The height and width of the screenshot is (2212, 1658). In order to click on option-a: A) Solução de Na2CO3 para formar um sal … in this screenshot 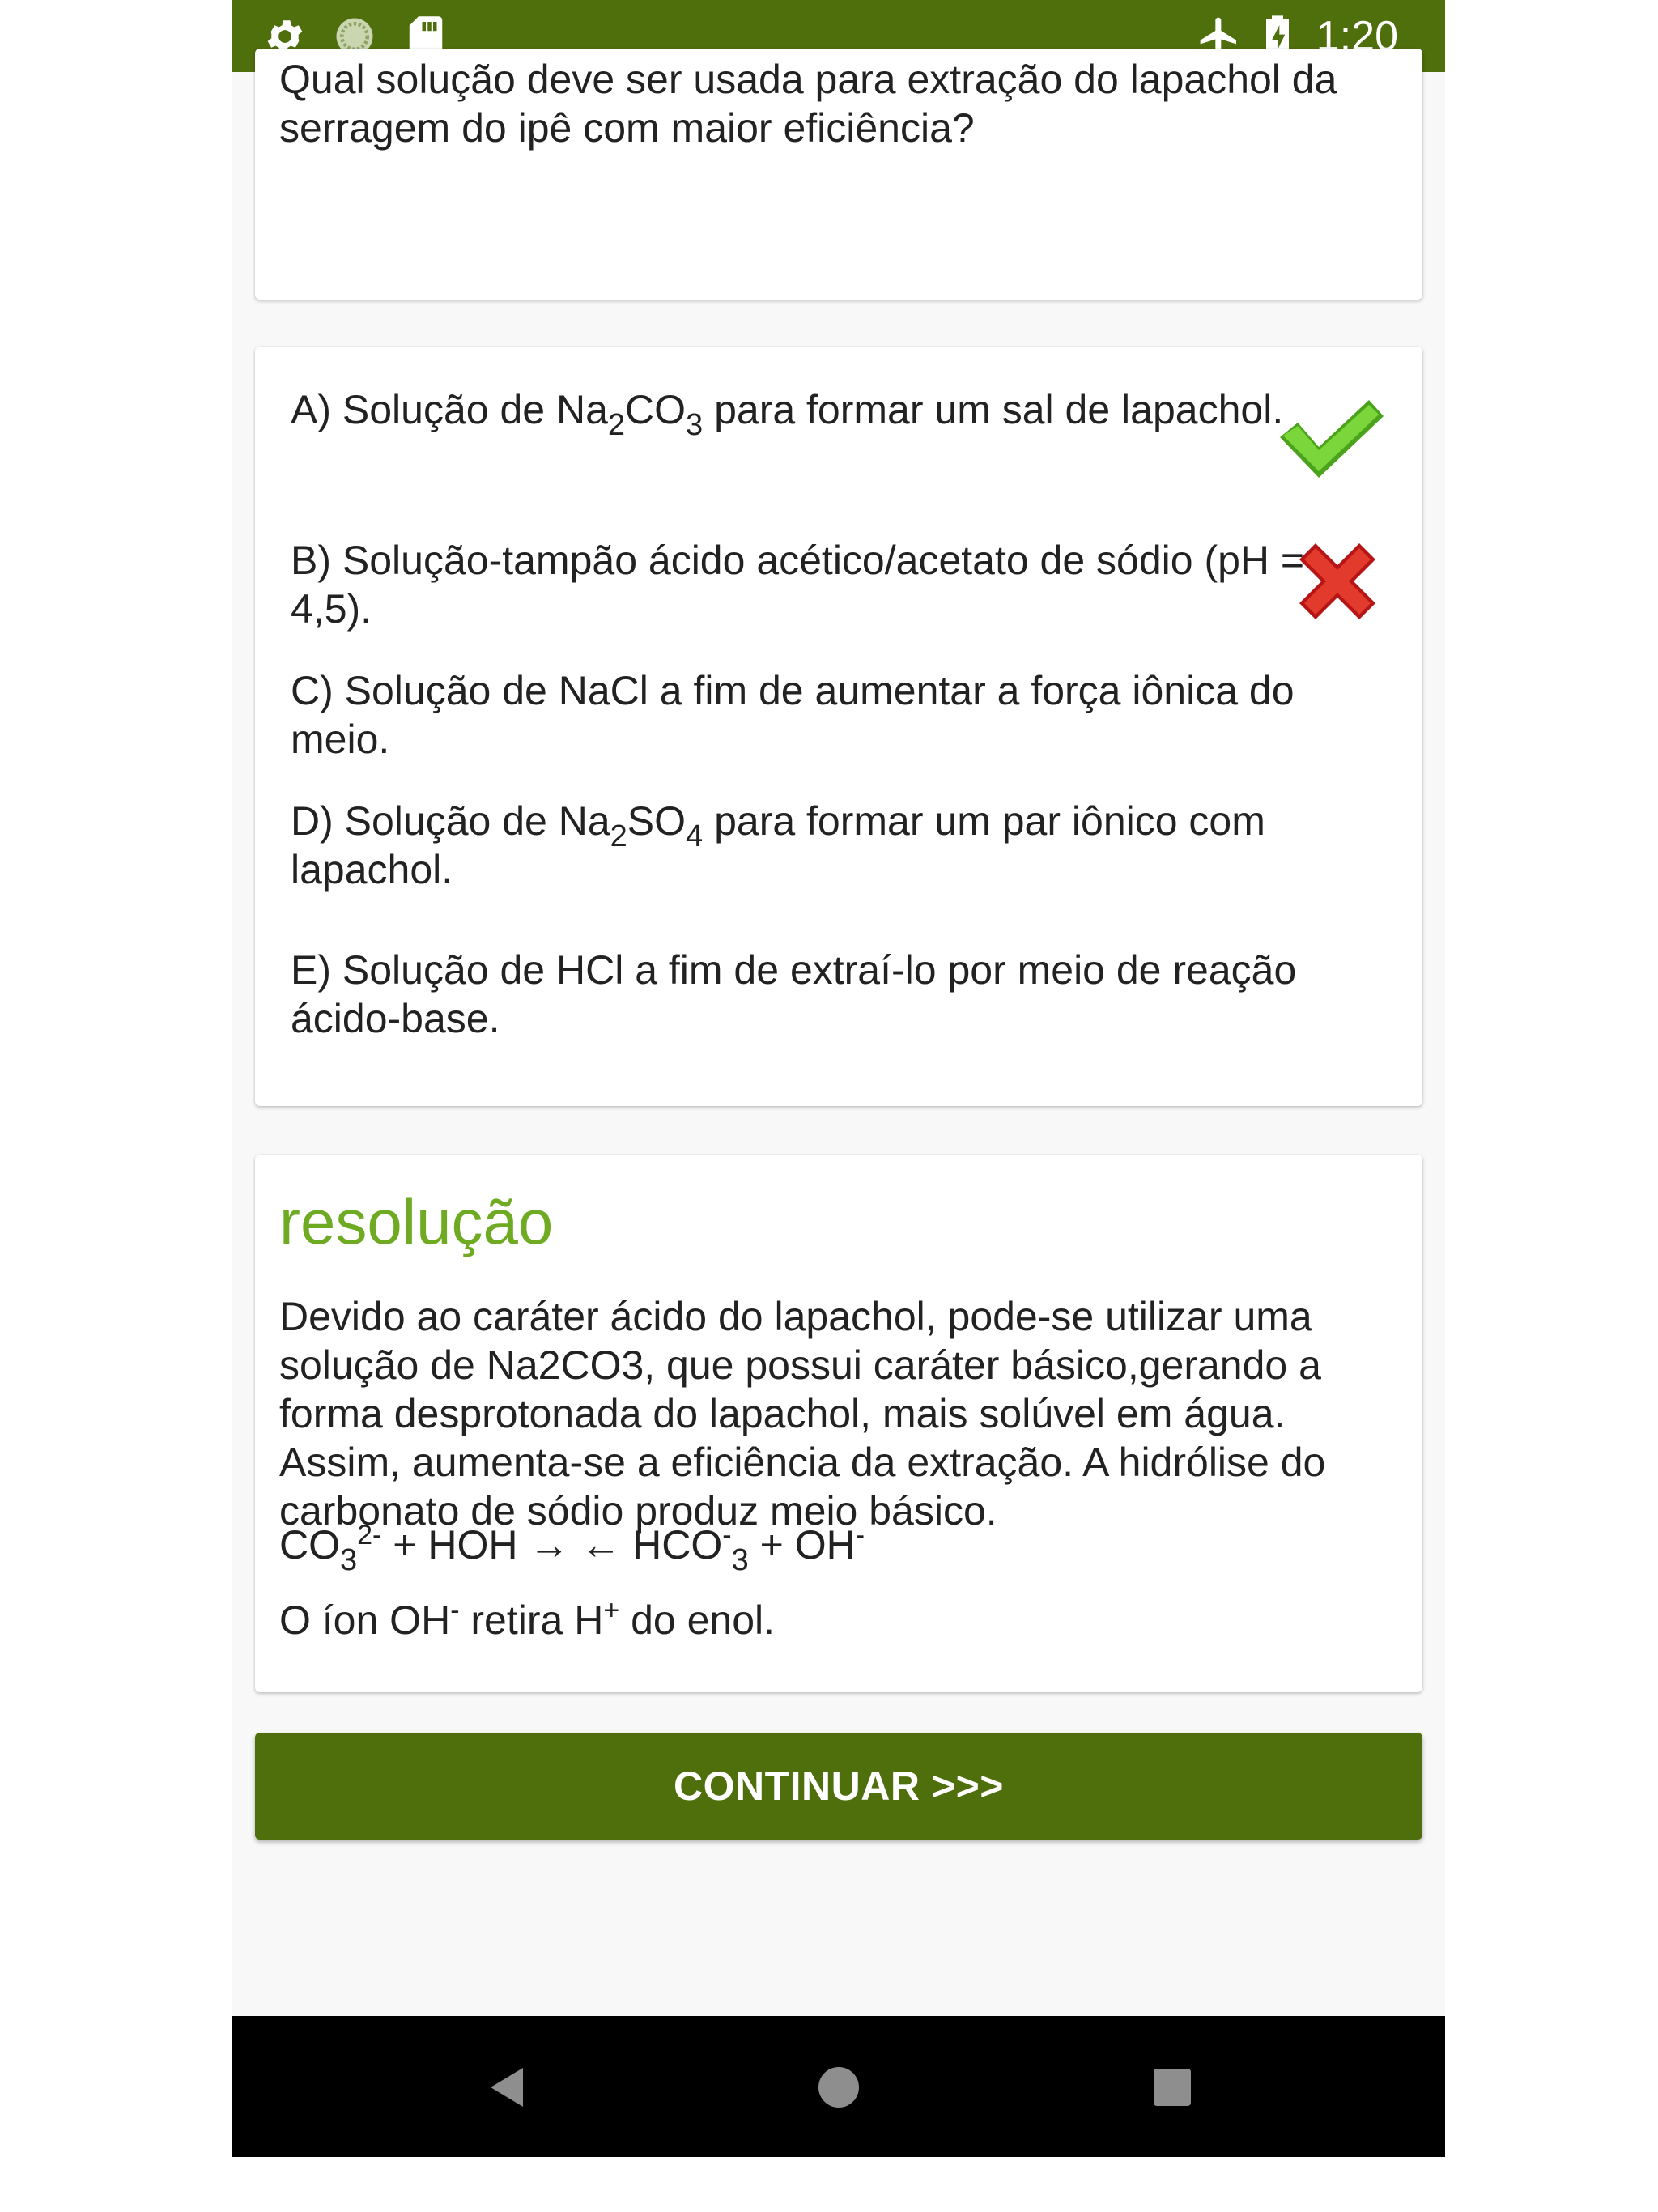, I will do `click(801, 412)`.